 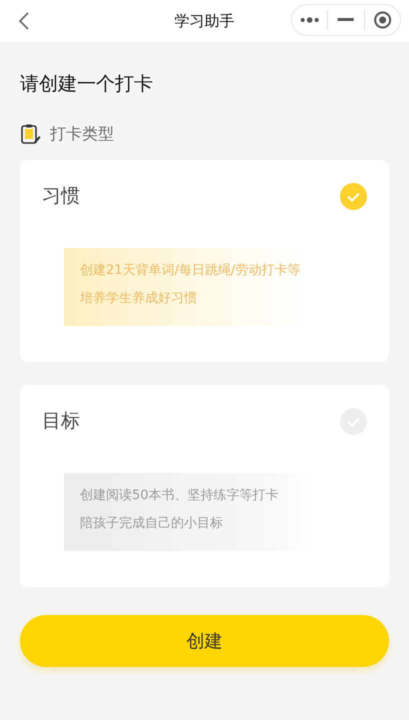 What do you see at coordinates (82, 134) in the screenshot?
I see `section-label: 打卡类型` at bounding box center [82, 134].